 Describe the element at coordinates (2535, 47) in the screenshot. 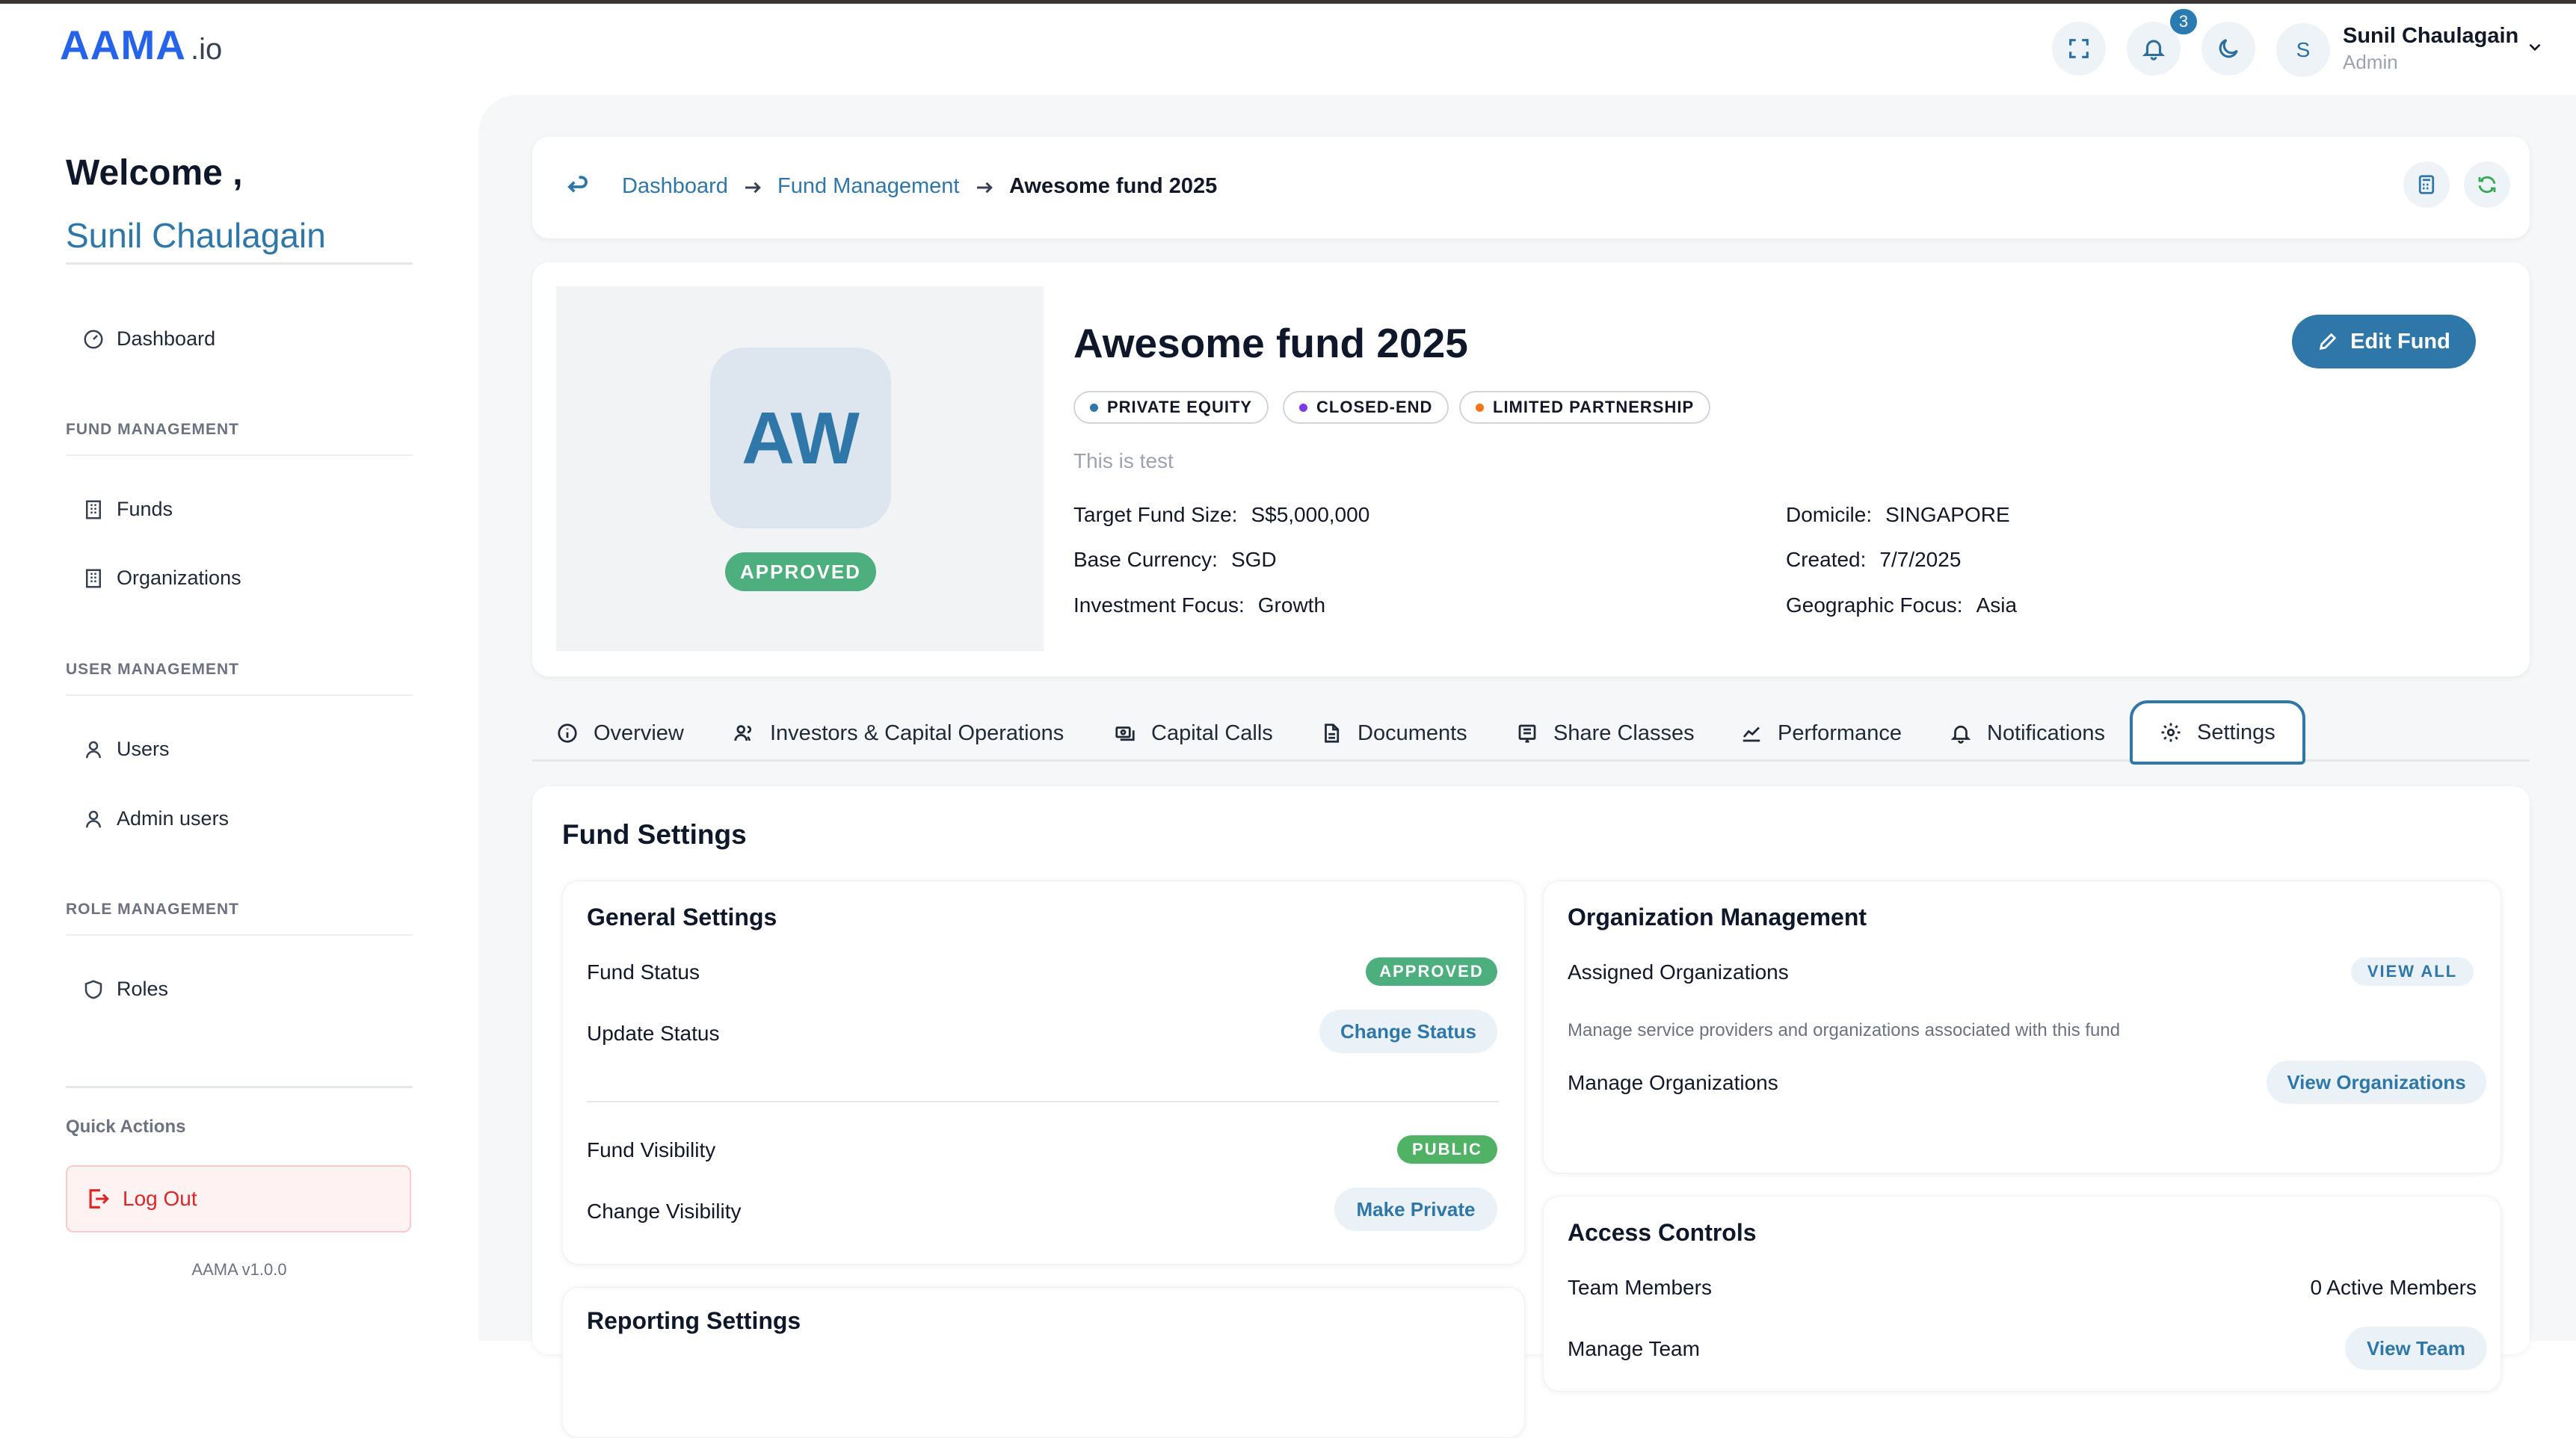

I see `chevron-down-icon` at that location.